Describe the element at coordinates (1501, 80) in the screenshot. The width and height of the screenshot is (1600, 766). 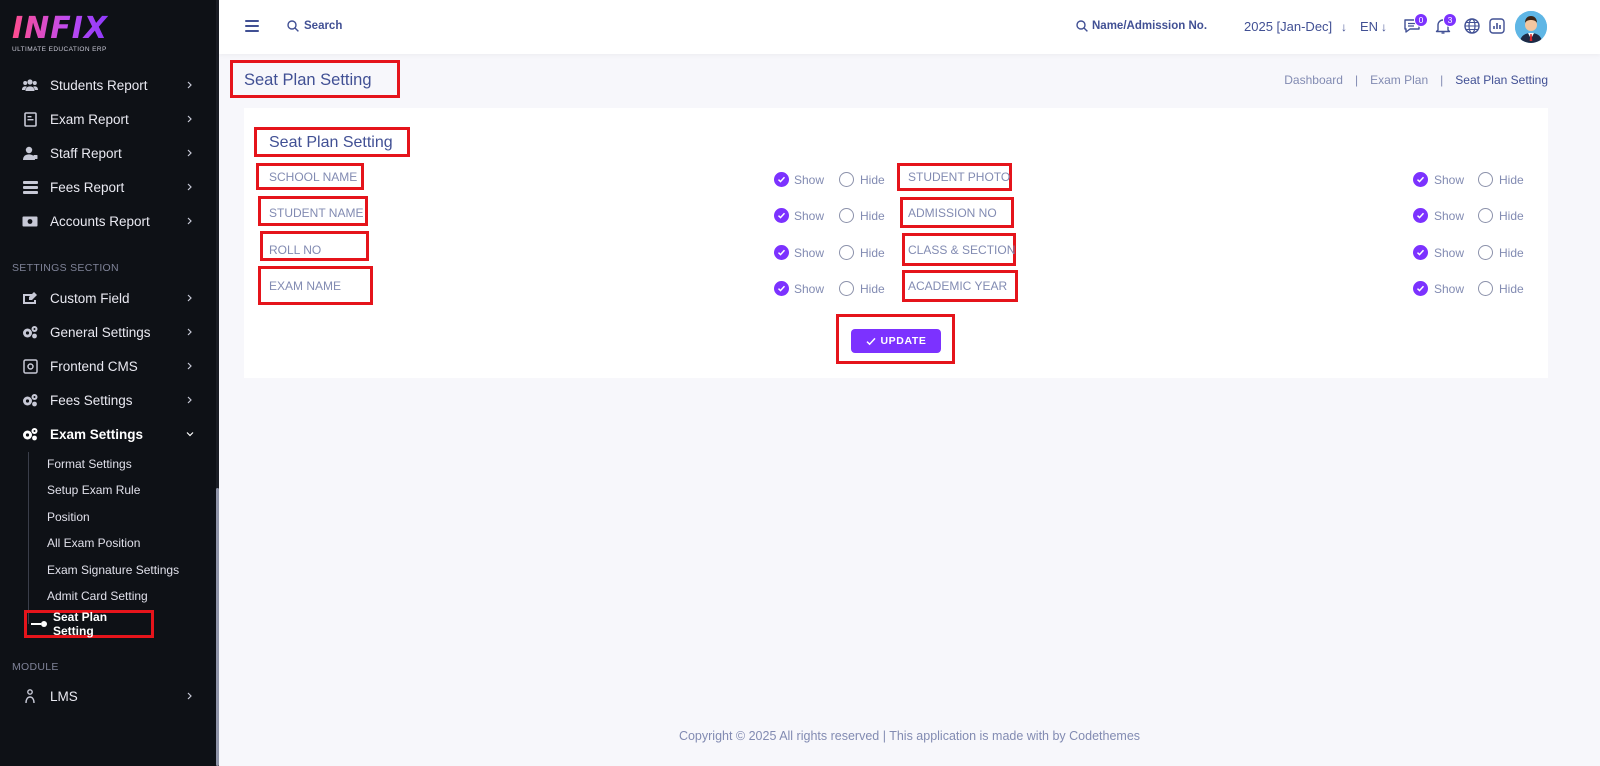
I see `breadcrumb-current: Seat Plan Setting` at that location.